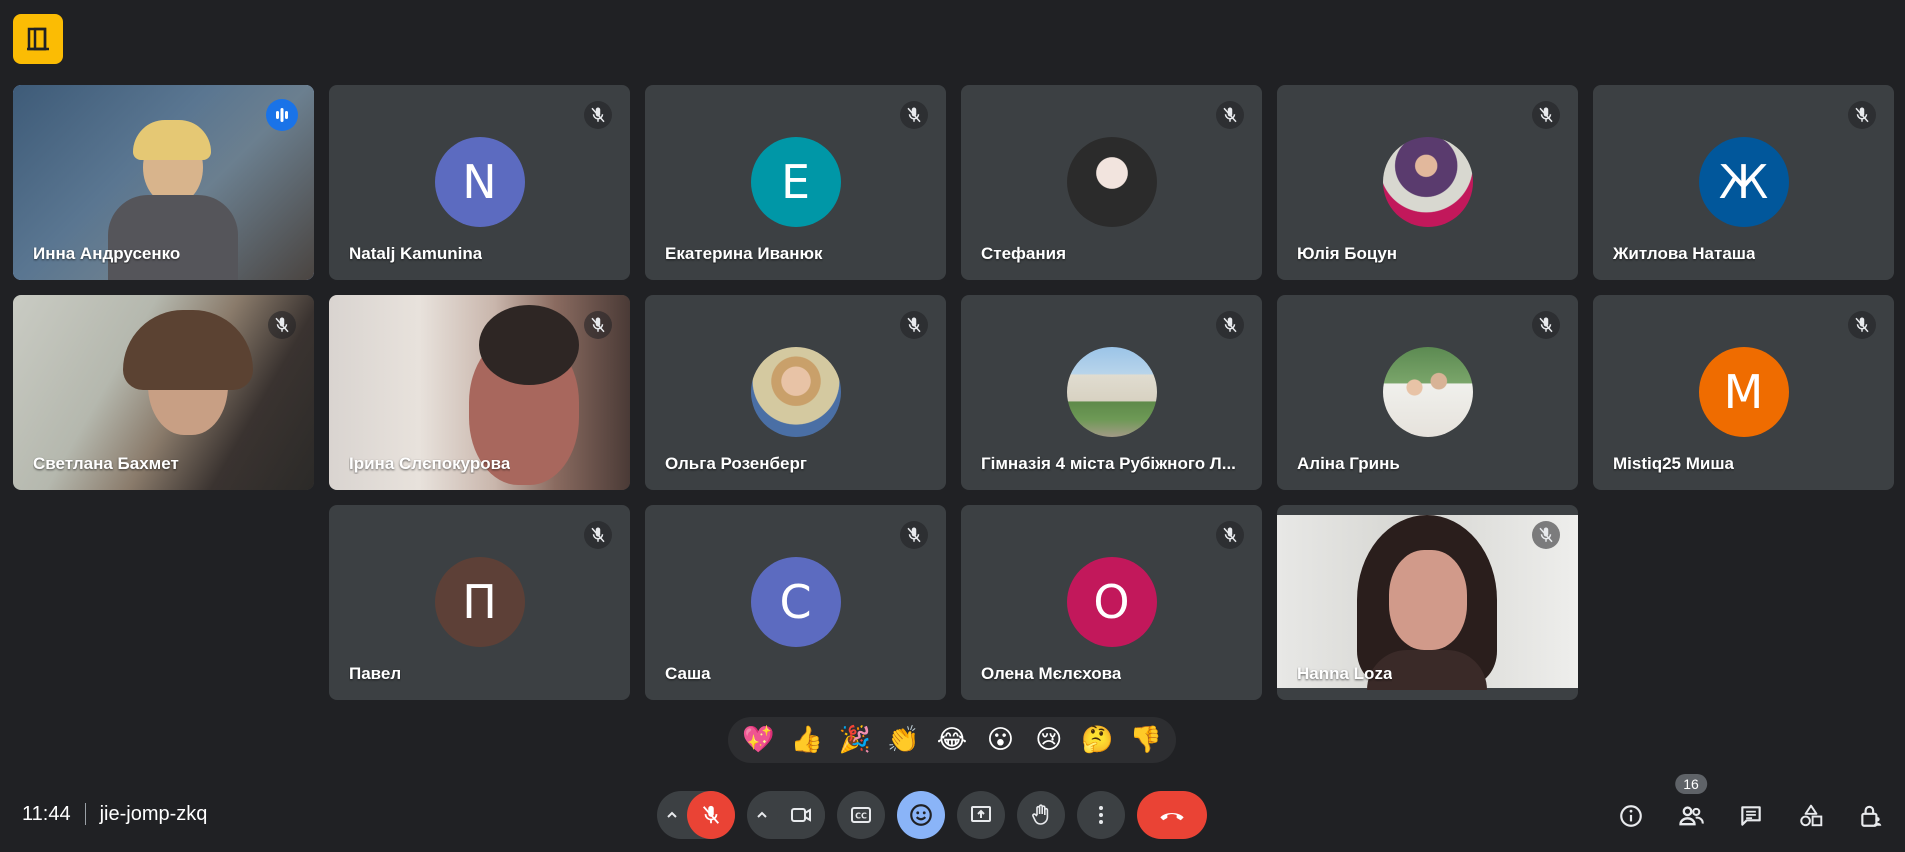 Image resolution: width=1905 pixels, height=852 pixels. I want to click on captions-button: CC, so click(861, 815).